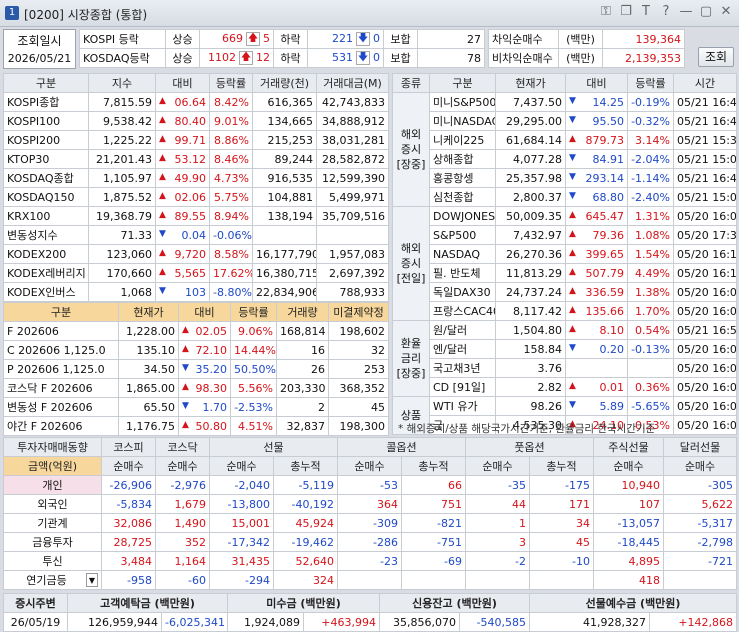 This screenshot has height=632, width=739. What do you see at coordinates (61, 426) in the screenshot?
I see `futures-name: 야간 F 202606` at bounding box center [61, 426].